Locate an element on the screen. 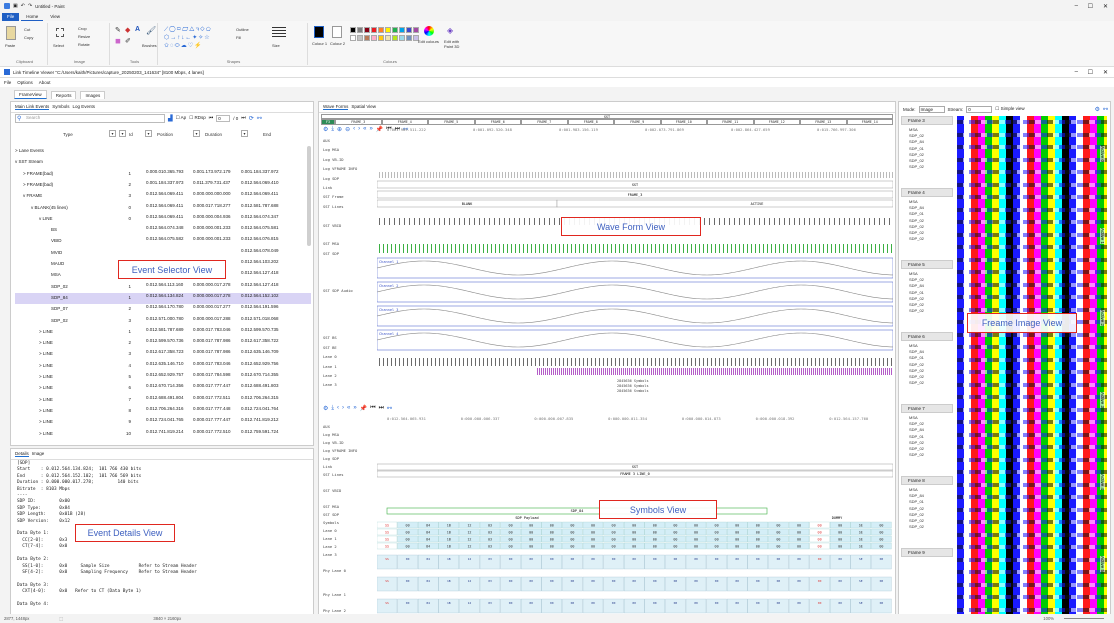 The width and height of the screenshot is (1114, 623). search-input: ⚲ Search is located at coordinates (90, 118).